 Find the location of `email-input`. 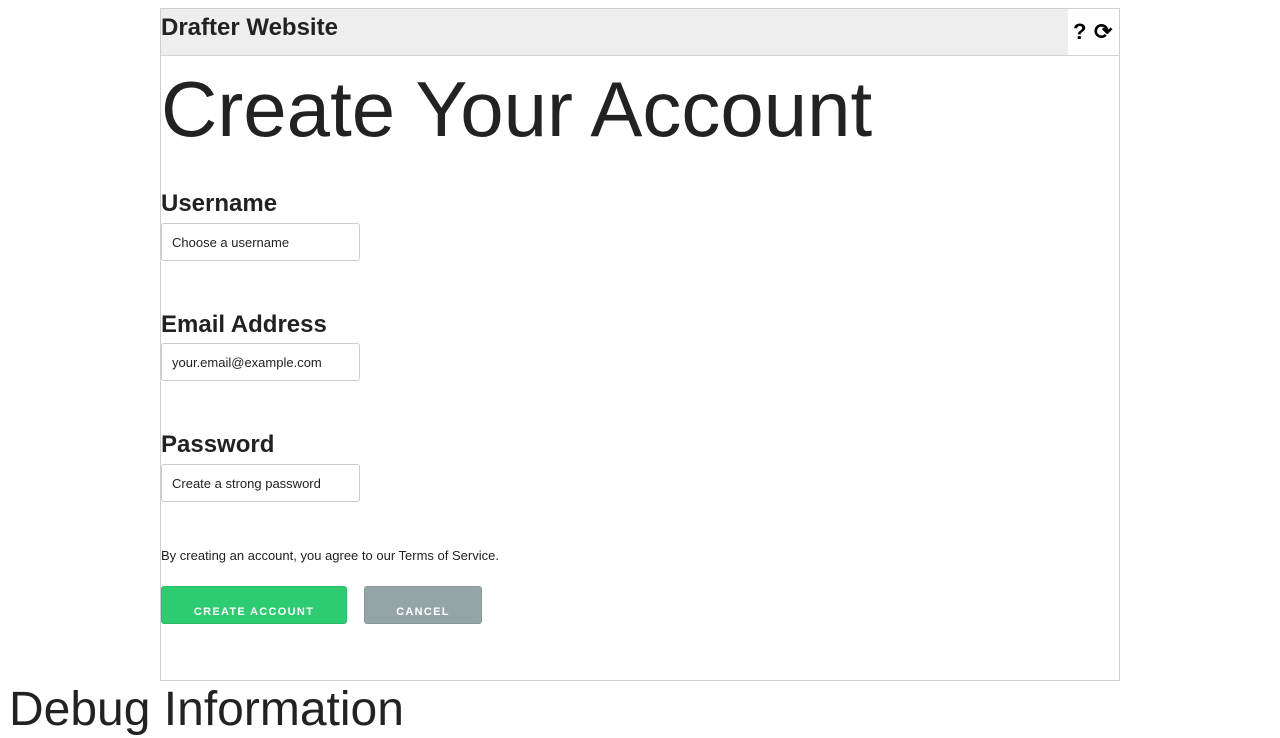

email-input is located at coordinates (260, 362).